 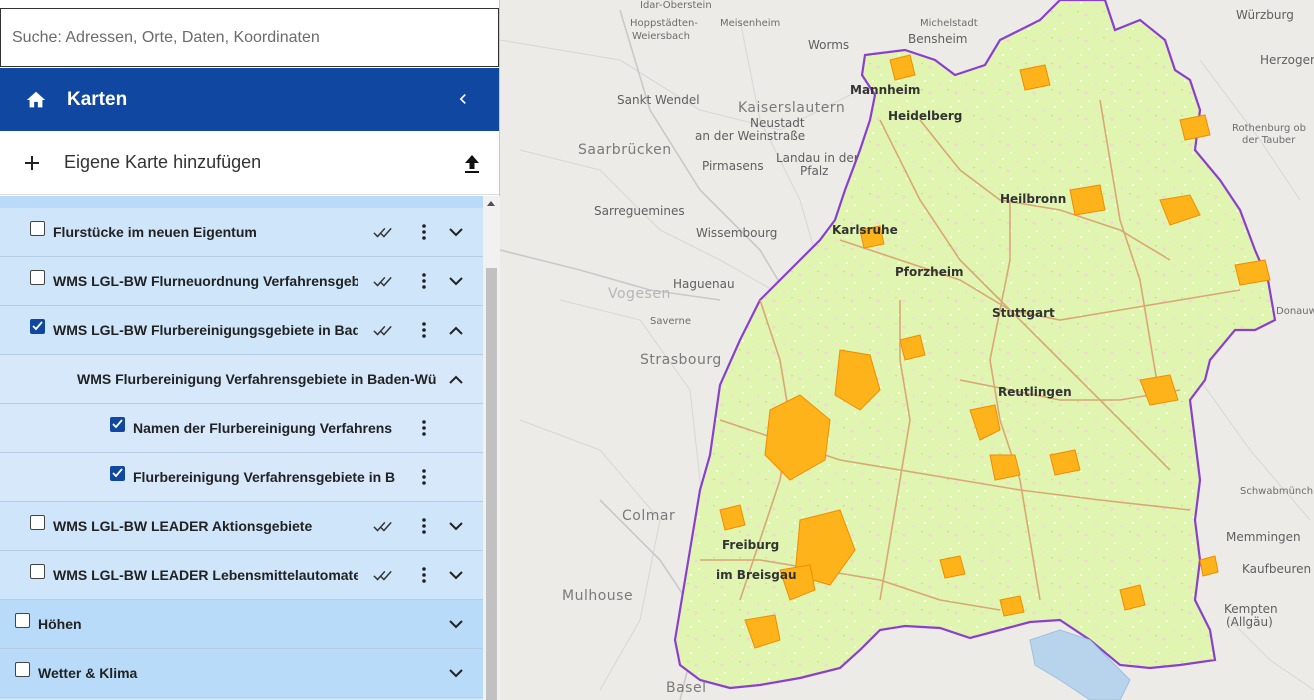 What do you see at coordinates (263, 428) in the screenshot?
I see `layer-label: Namen der Flurbereinigung Verfahrens` at bounding box center [263, 428].